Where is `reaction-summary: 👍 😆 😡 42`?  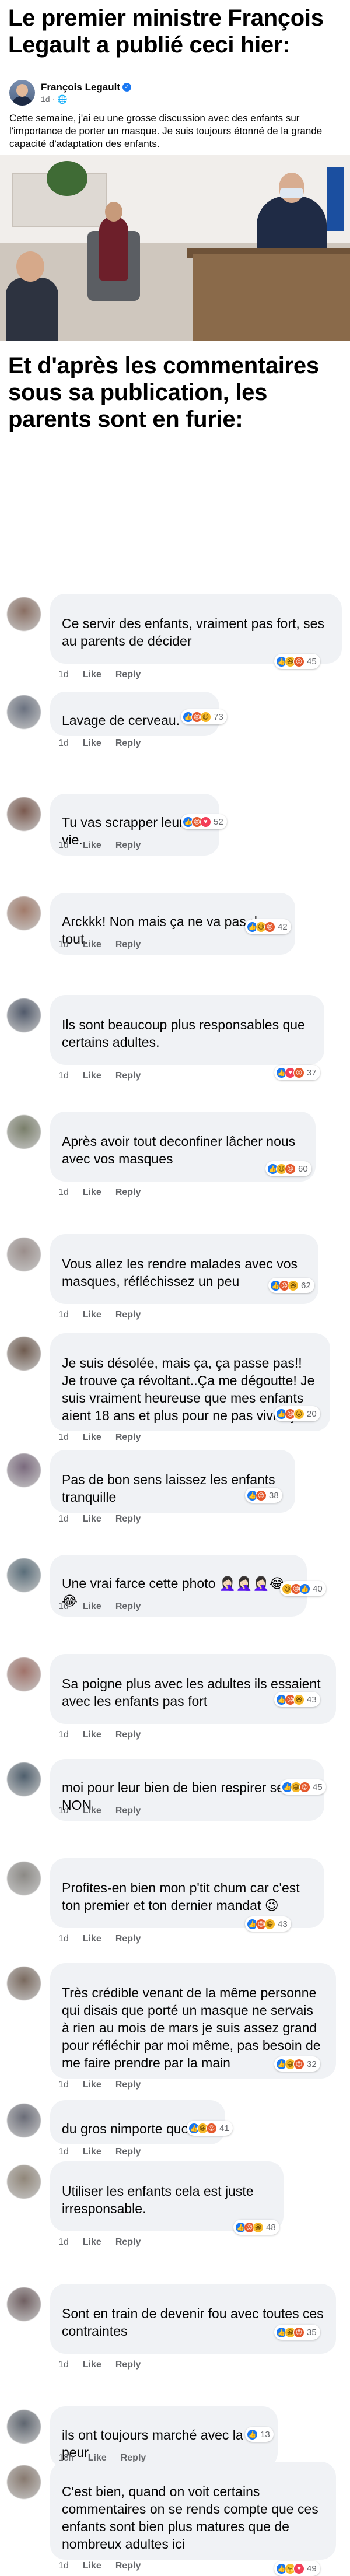 reaction-summary: 👍 😆 😡 42 is located at coordinates (268, 926).